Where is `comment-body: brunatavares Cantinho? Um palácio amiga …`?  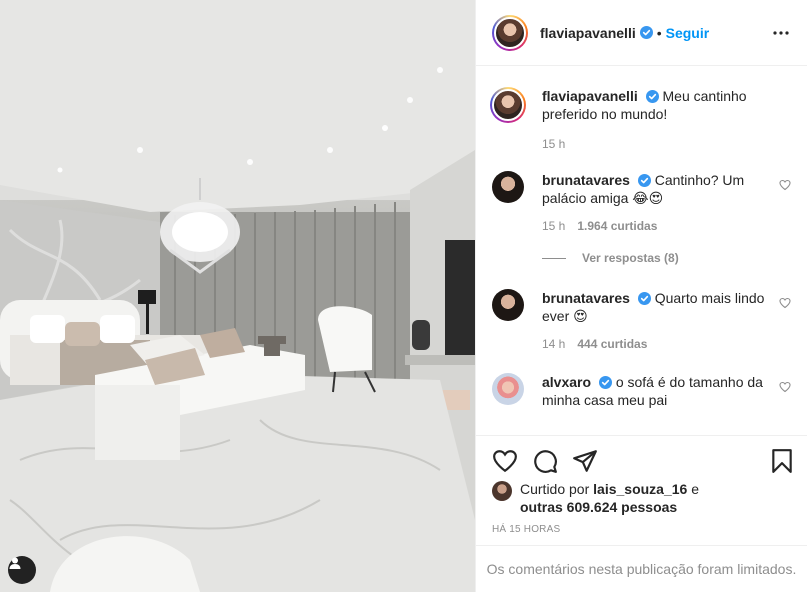 comment-body: brunatavares Cantinho? Um palácio amiga … is located at coordinates (666, 203).